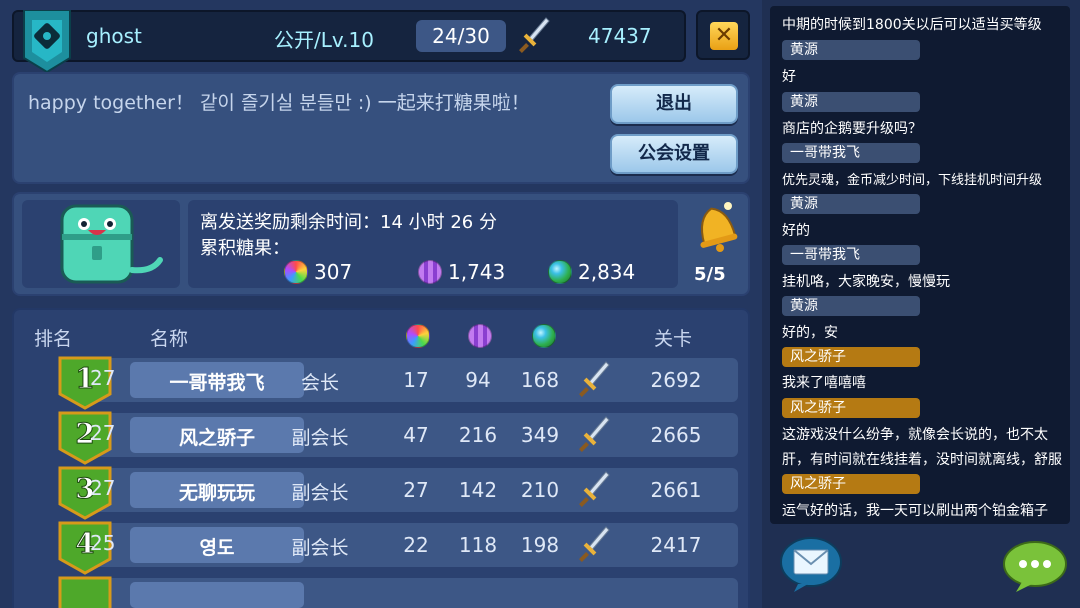 The width and height of the screenshot is (1080, 608). Describe the element at coordinates (676, 435) in the screenshot. I see `member-stage: 2665` at that location.